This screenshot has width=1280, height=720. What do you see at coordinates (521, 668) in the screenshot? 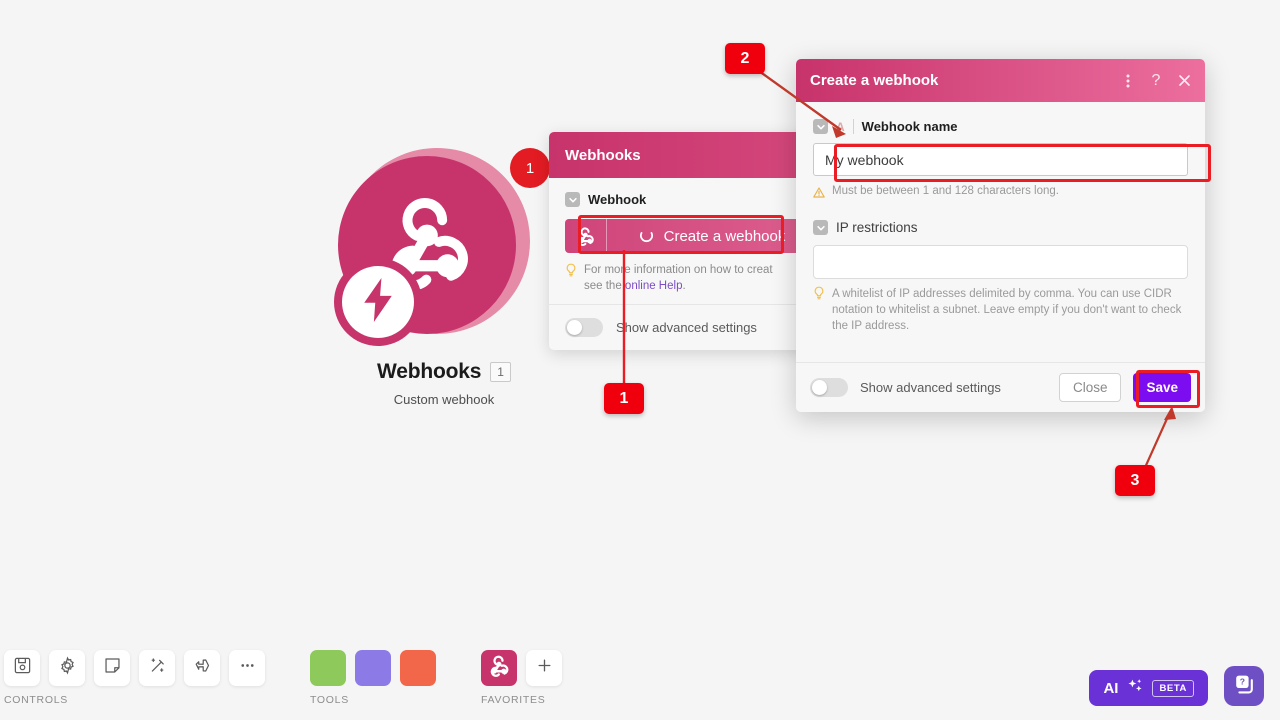
I see `favorites-row` at bounding box center [521, 668].